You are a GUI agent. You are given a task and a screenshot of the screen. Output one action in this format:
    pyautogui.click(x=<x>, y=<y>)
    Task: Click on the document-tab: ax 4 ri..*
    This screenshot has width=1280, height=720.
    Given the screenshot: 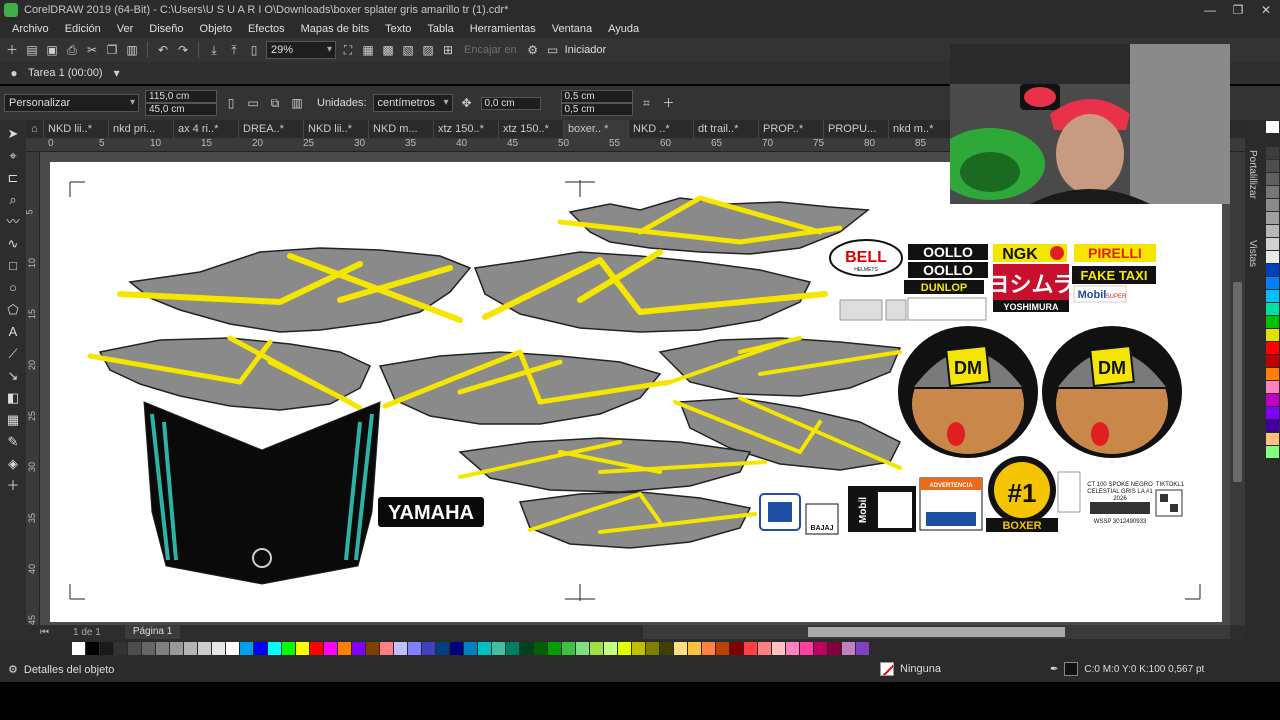 What is the action you would take?
    pyautogui.click(x=206, y=129)
    